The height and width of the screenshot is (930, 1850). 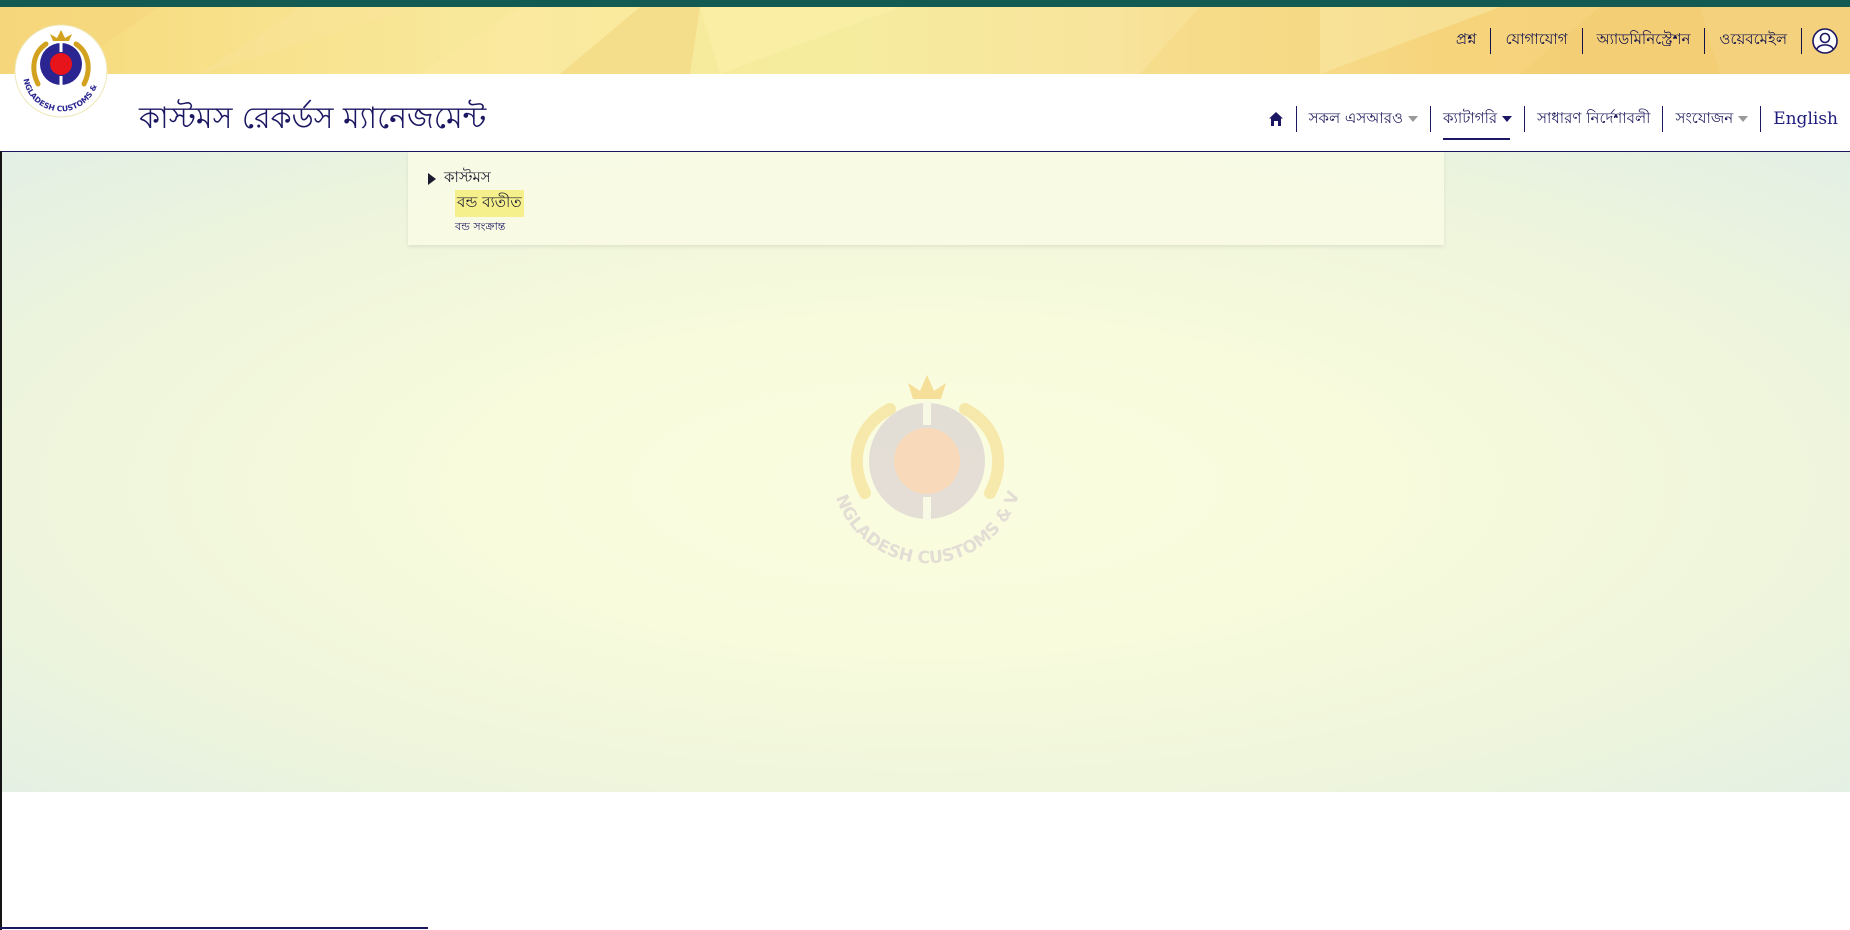 I want to click on webmail-link: ওয়েবমেইল, so click(x=1753, y=40).